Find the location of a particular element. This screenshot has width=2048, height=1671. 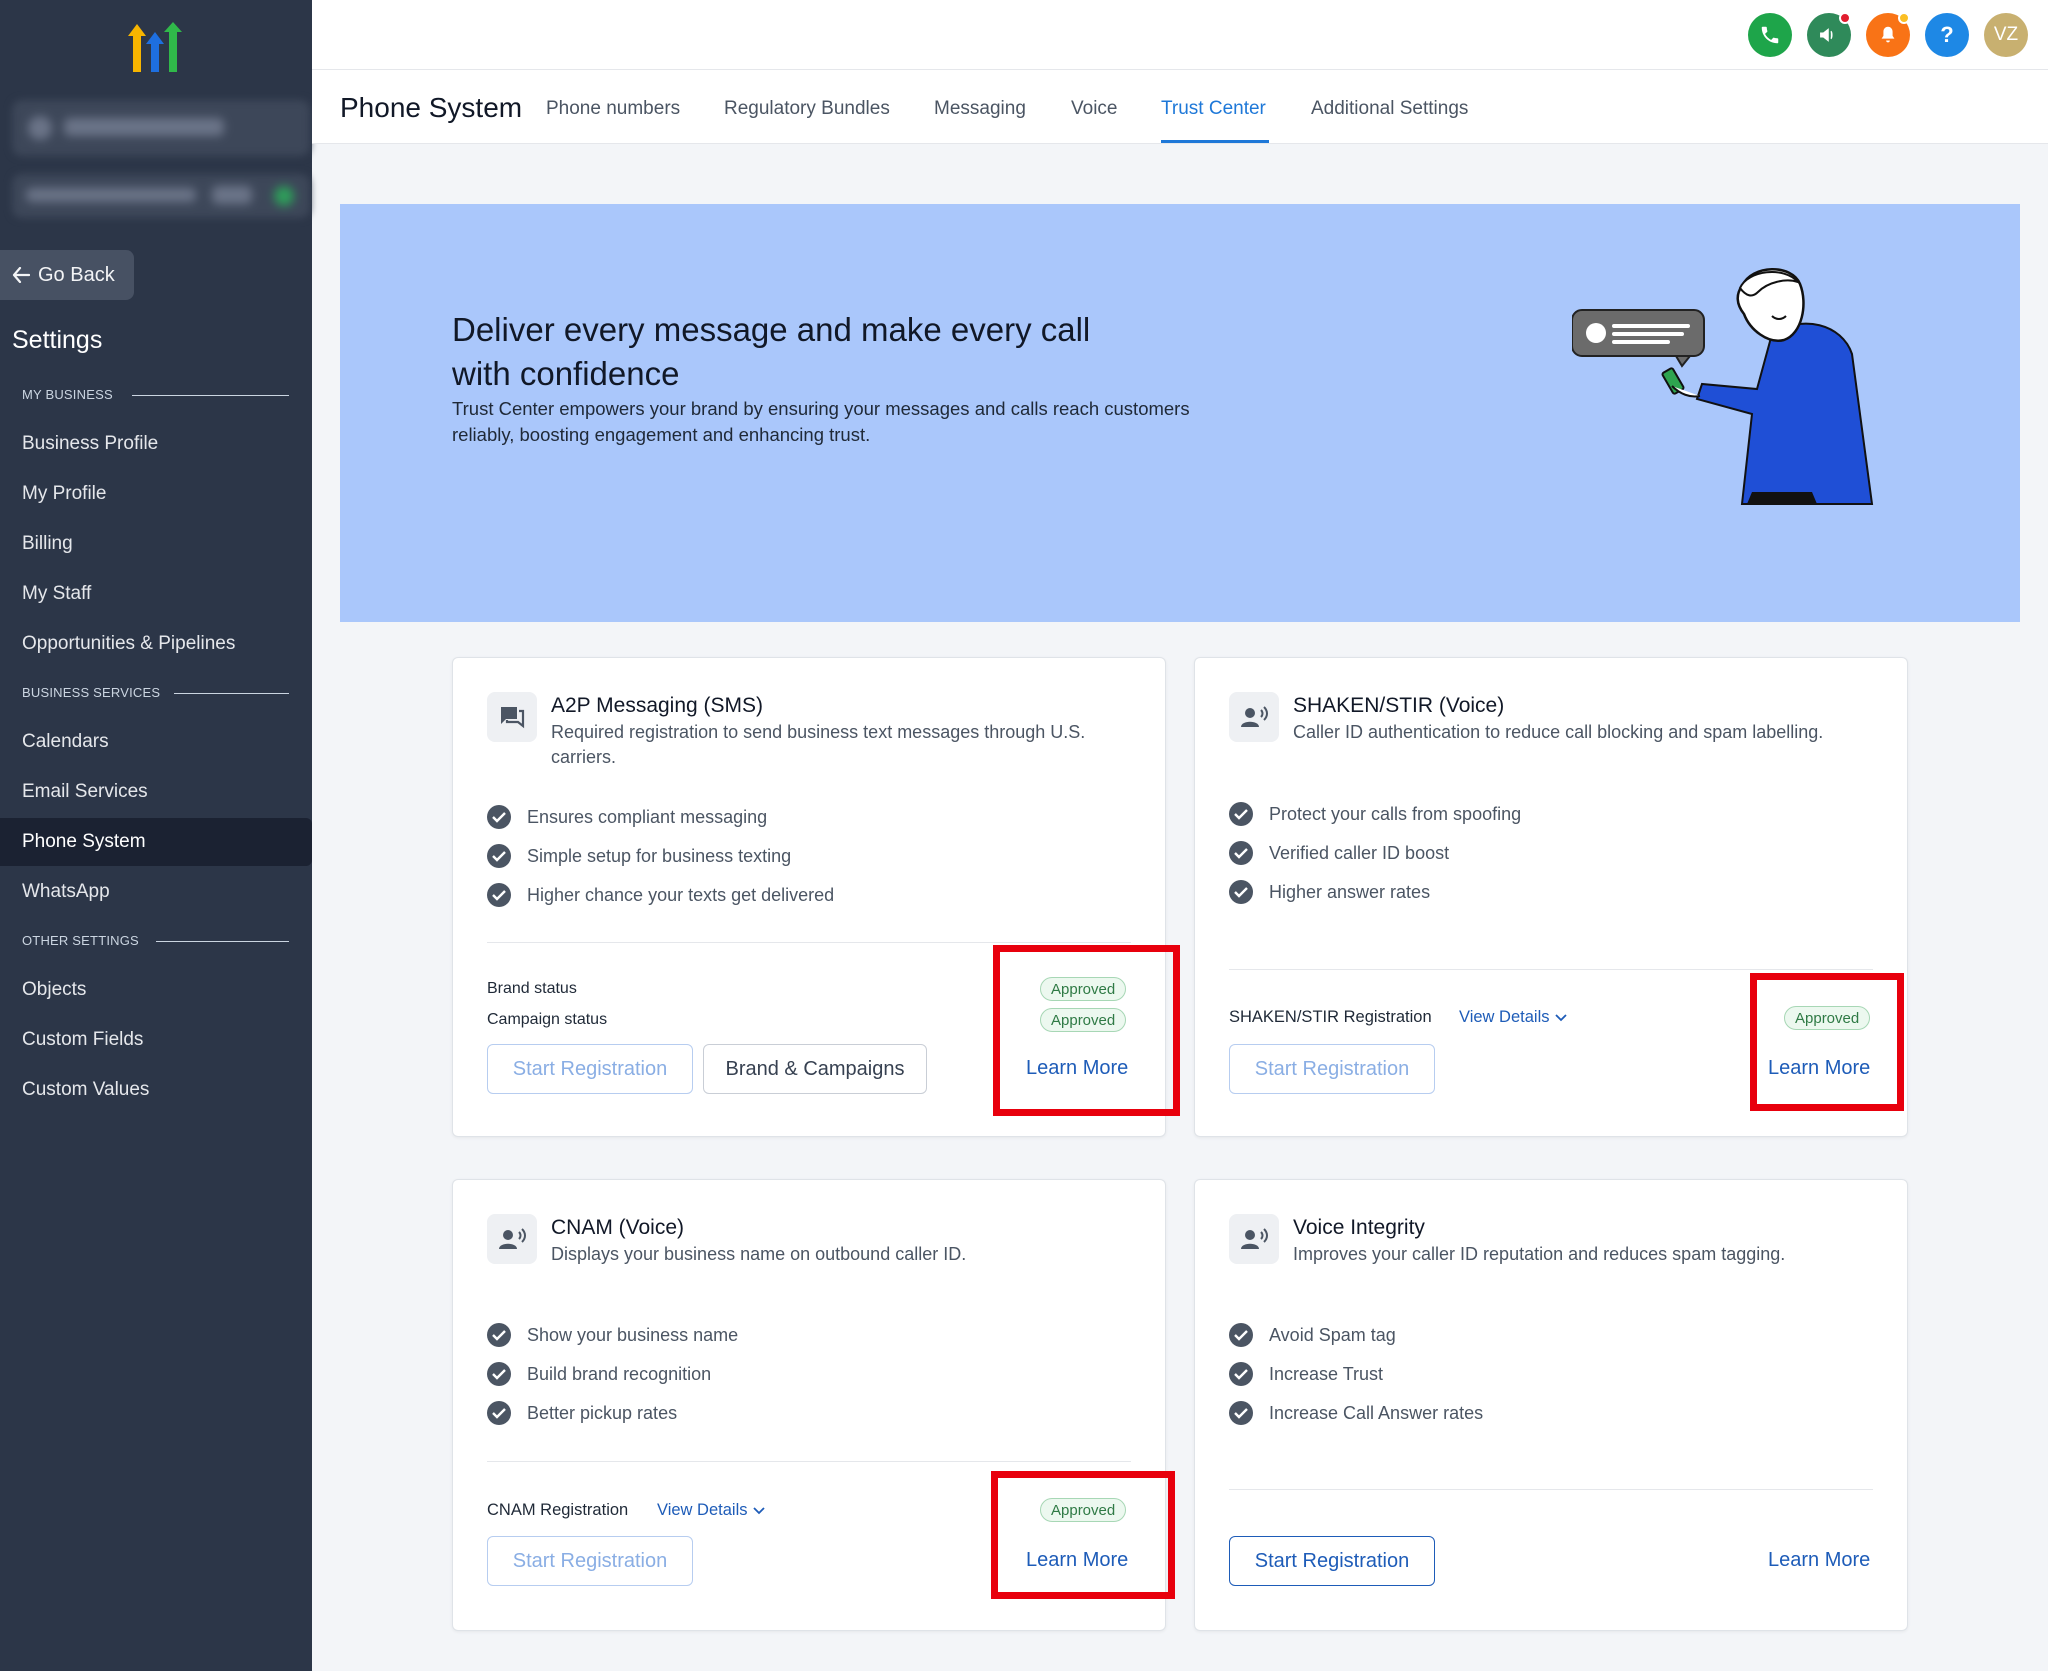

sidebar-item-whatsapp: WhatsApp is located at coordinates (156, 892).